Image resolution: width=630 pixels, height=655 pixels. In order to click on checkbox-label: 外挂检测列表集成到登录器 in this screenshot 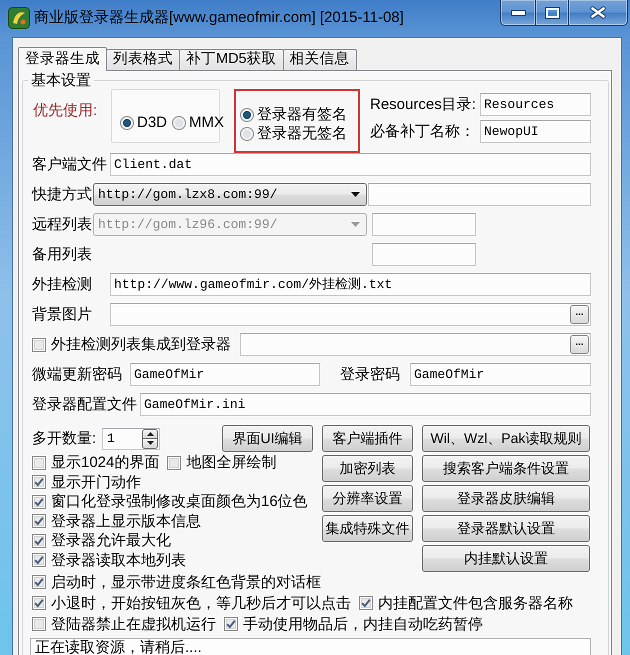, I will do `click(141, 344)`.